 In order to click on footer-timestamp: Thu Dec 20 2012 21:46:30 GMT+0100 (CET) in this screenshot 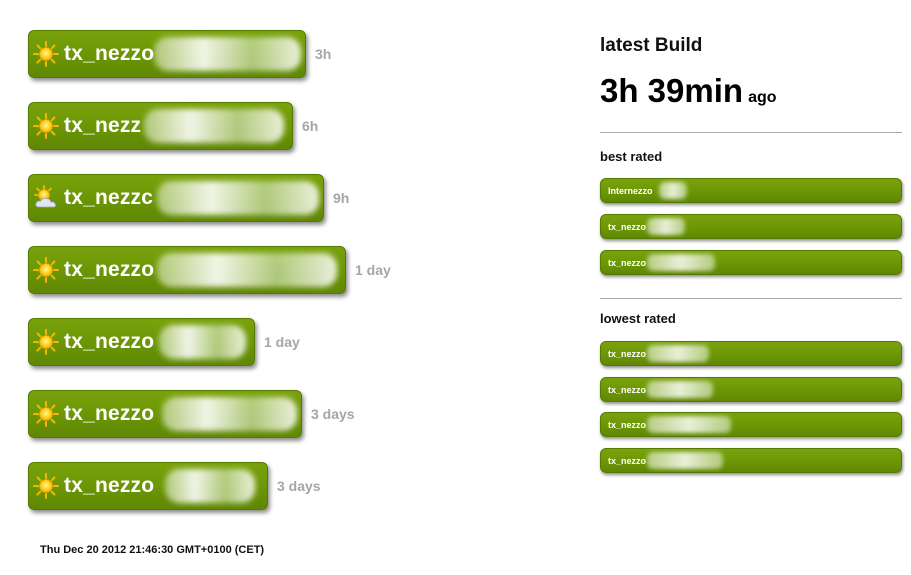, I will do `click(152, 550)`.